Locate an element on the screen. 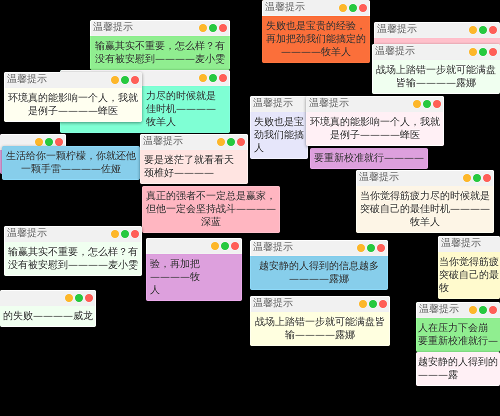 Image resolution: width=500 pixels, height=416 pixels. message-text: 越安静的人得到的信息越多————露娜 is located at coordinates (319, 273).